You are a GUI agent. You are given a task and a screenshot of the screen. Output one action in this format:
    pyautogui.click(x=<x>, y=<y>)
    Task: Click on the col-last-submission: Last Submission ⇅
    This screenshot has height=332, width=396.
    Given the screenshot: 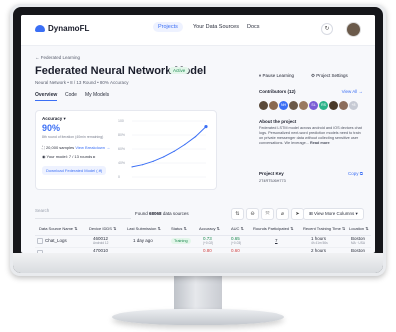 What is the action you would take?
    pyautogui.click(x=144, y=228)
    